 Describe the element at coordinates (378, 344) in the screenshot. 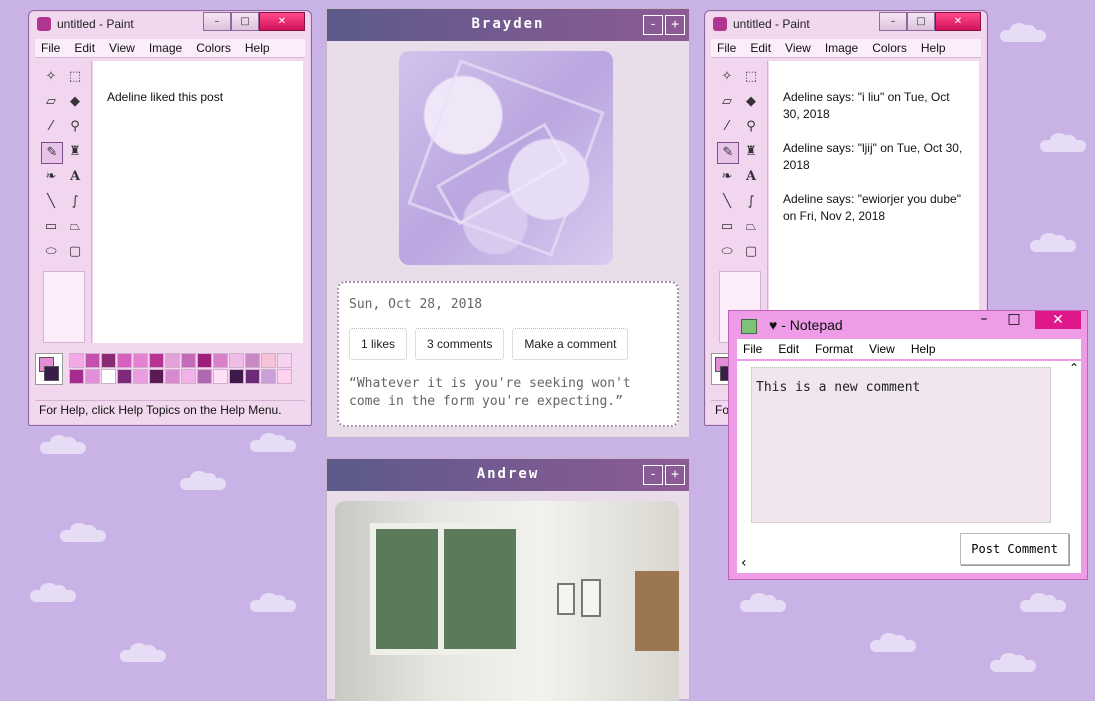

I see `likes-button: 1 likes` at that location.